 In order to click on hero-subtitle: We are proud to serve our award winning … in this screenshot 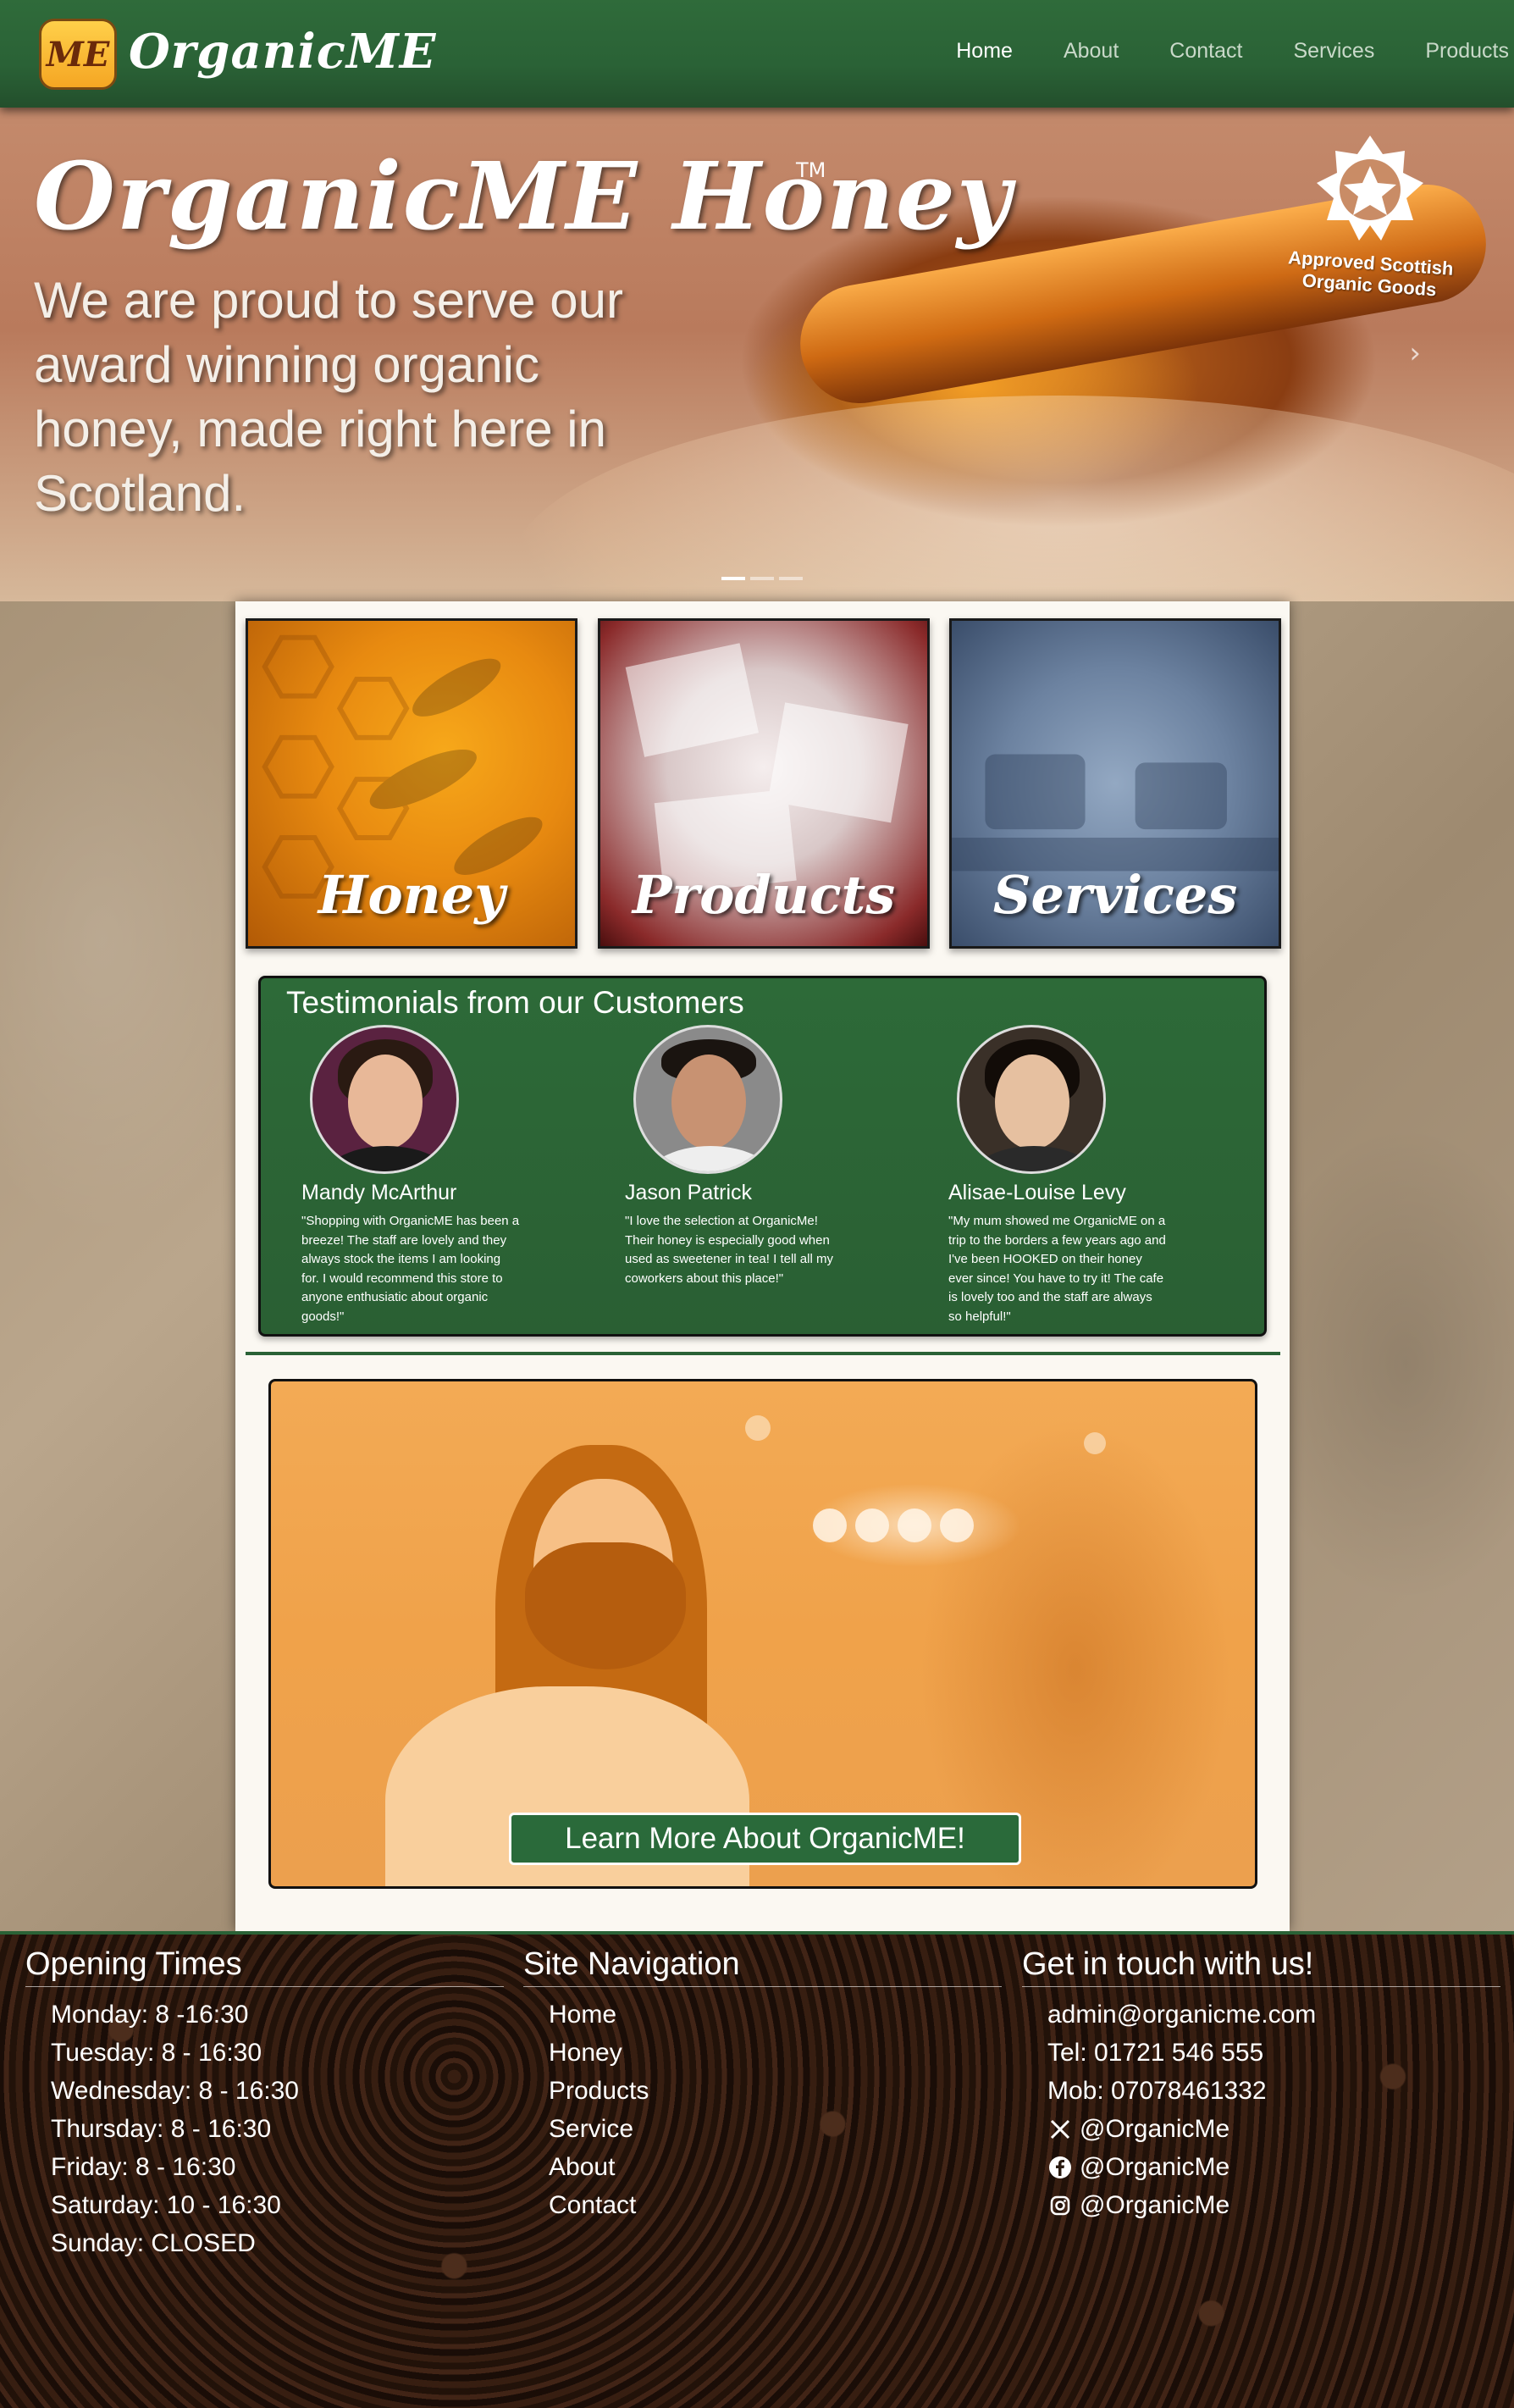, I will do `click(329, 397)`.